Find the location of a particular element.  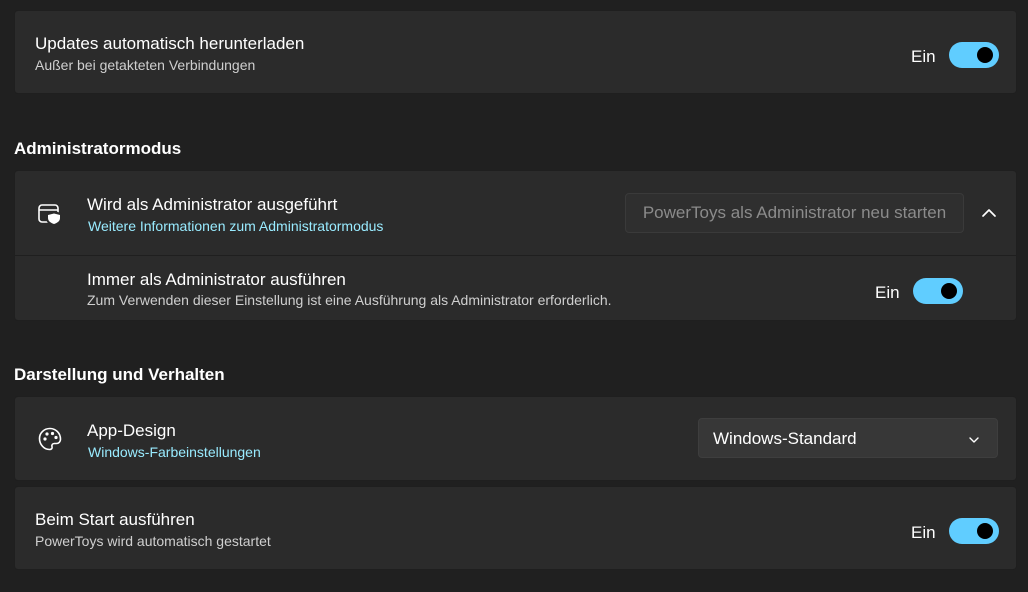

startup-toggle-label: Ein is located at coordinates (923, 532).